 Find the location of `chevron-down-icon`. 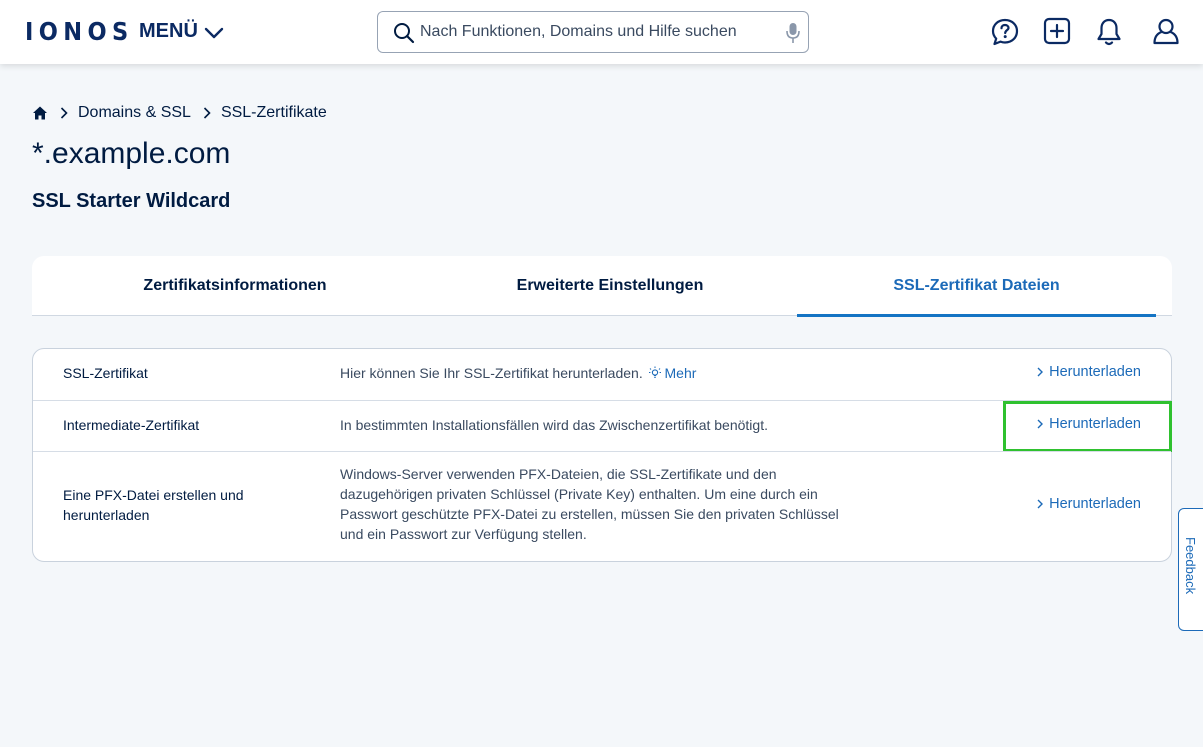

chevron-down-icon is located at coordinates (214, 32).